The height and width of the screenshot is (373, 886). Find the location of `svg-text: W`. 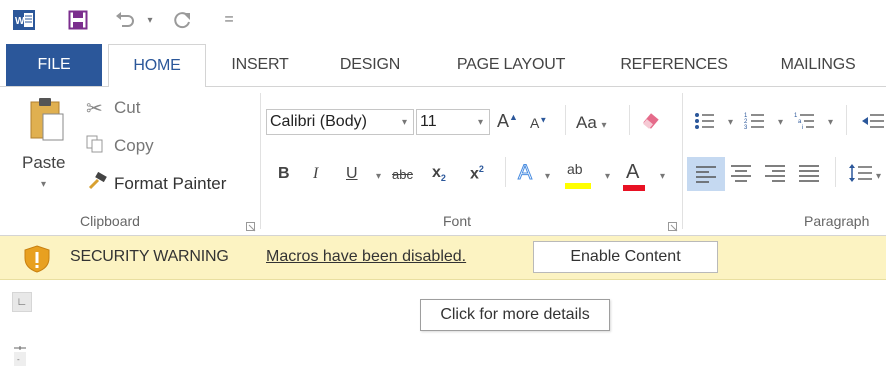

svg-text: W is located at coordinates (20, 21).